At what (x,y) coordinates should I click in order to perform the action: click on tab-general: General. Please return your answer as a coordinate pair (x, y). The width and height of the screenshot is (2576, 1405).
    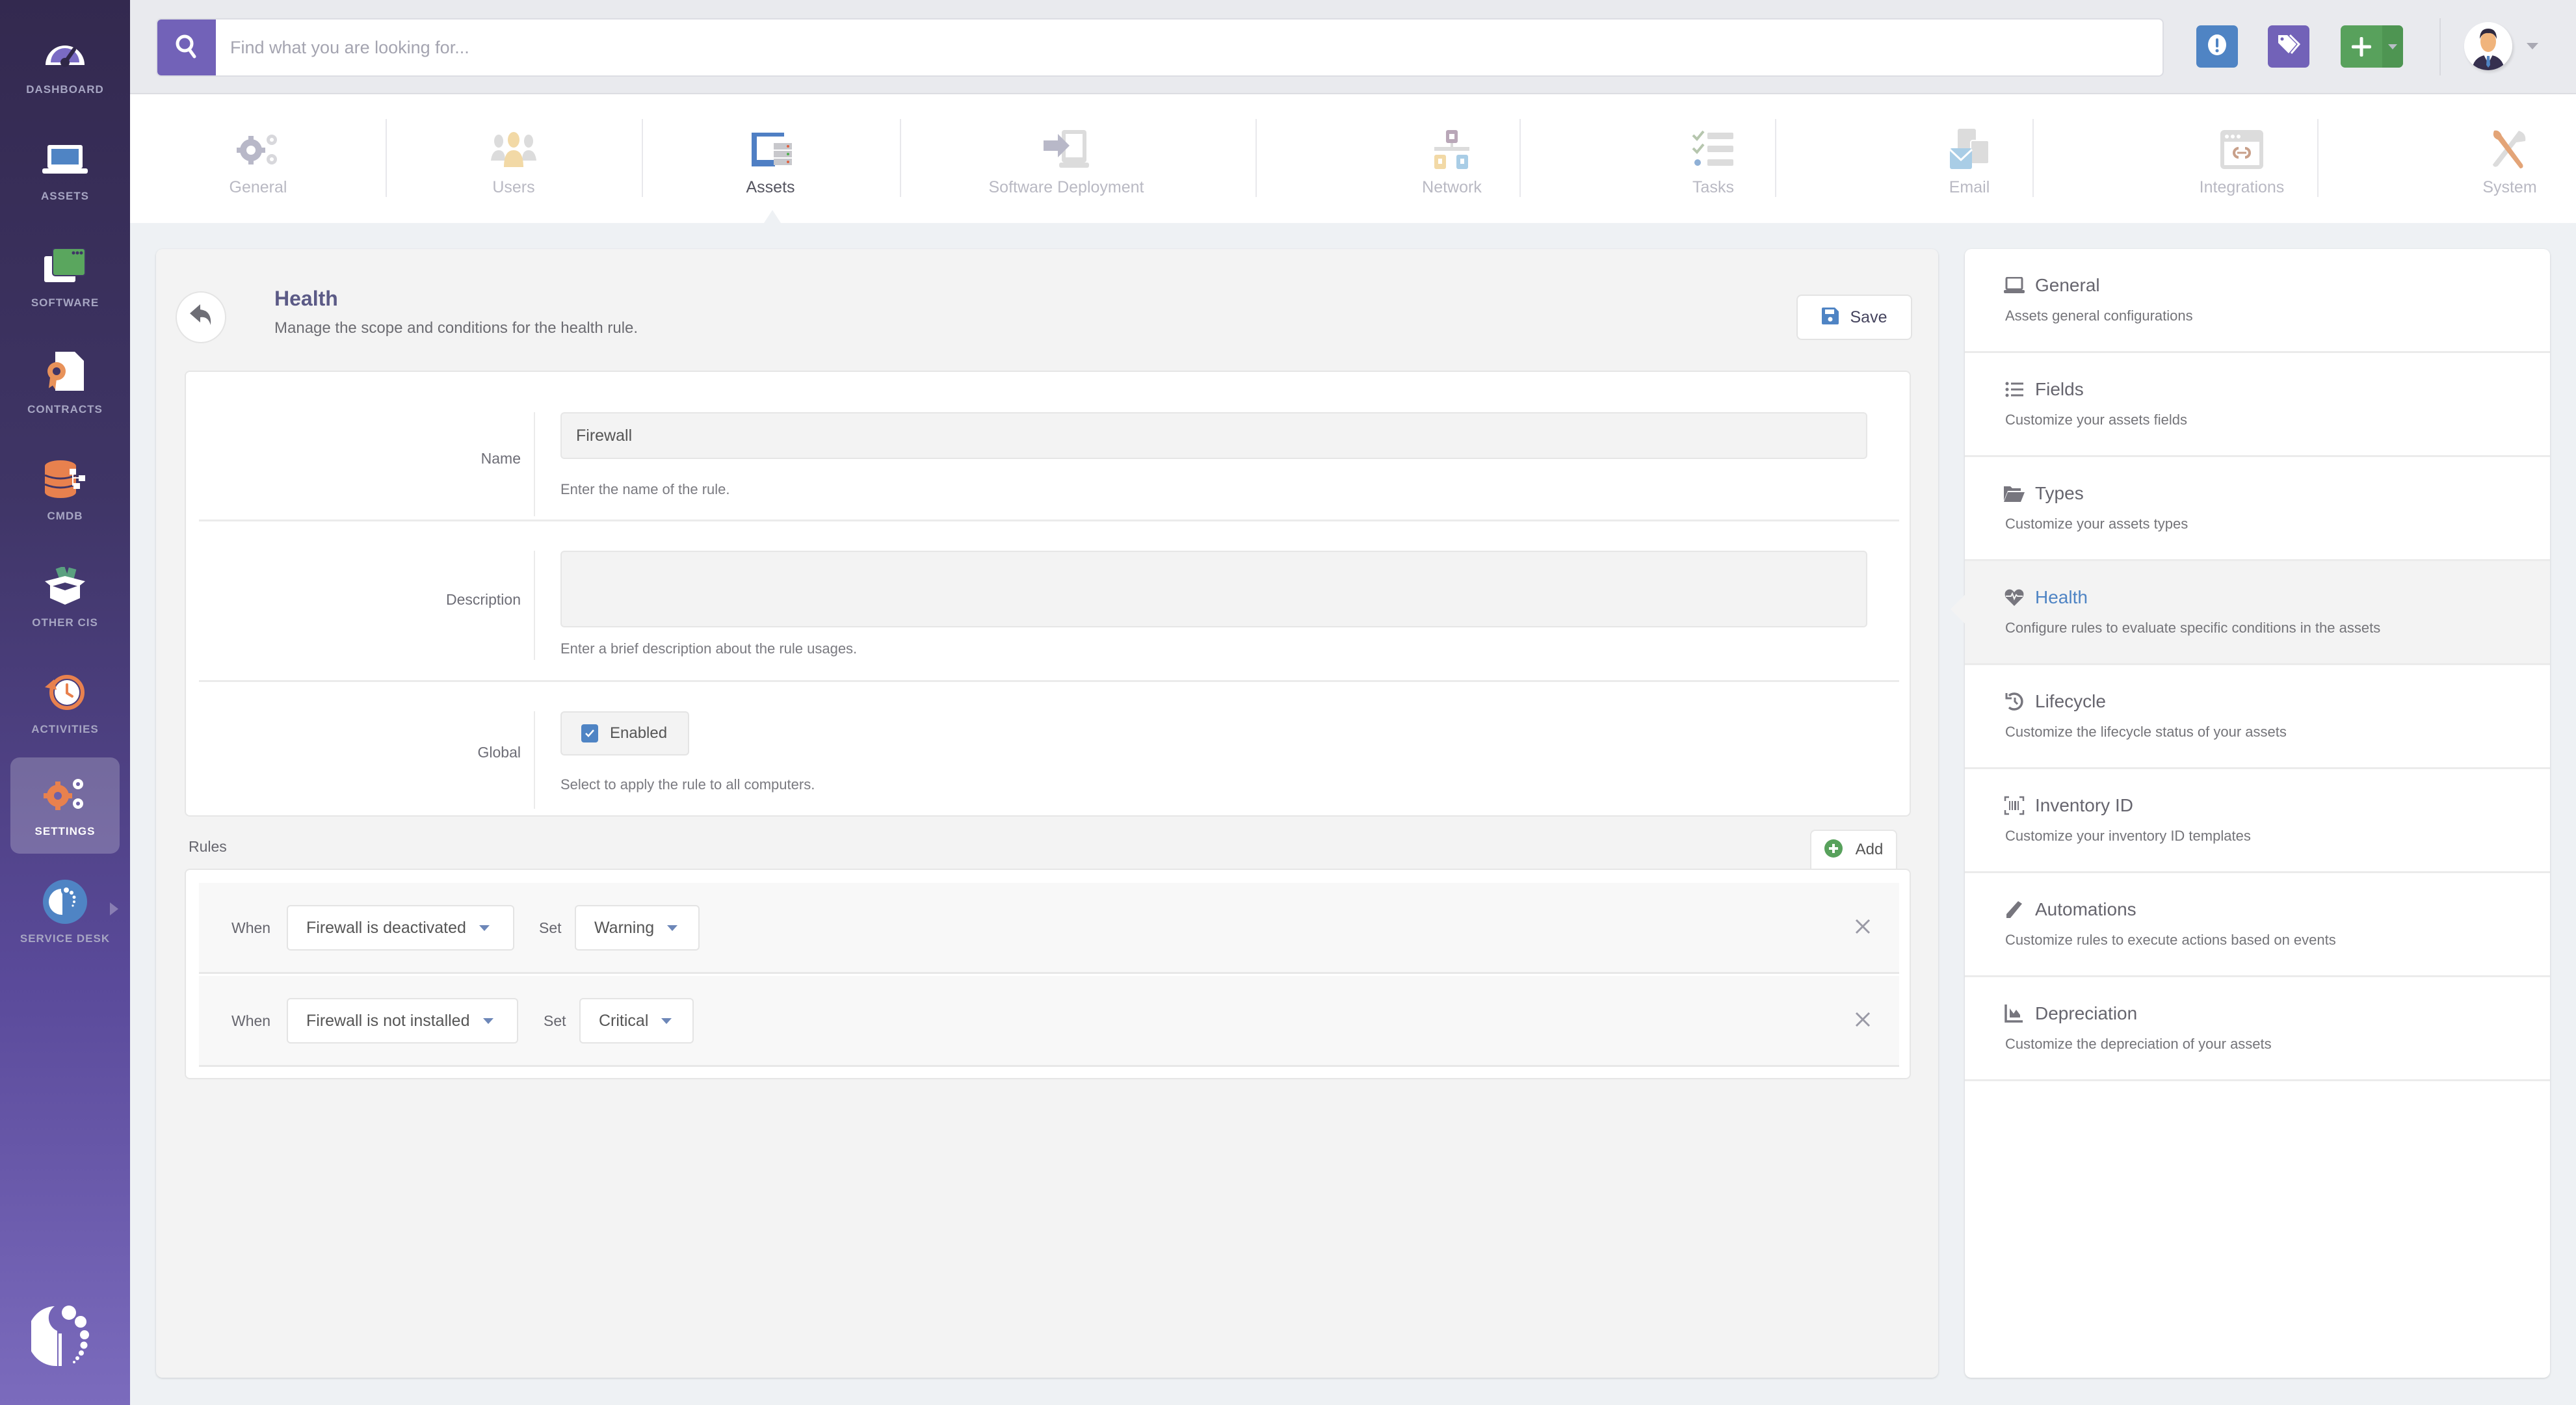
    Looking at the image, I should click on (258, 158).